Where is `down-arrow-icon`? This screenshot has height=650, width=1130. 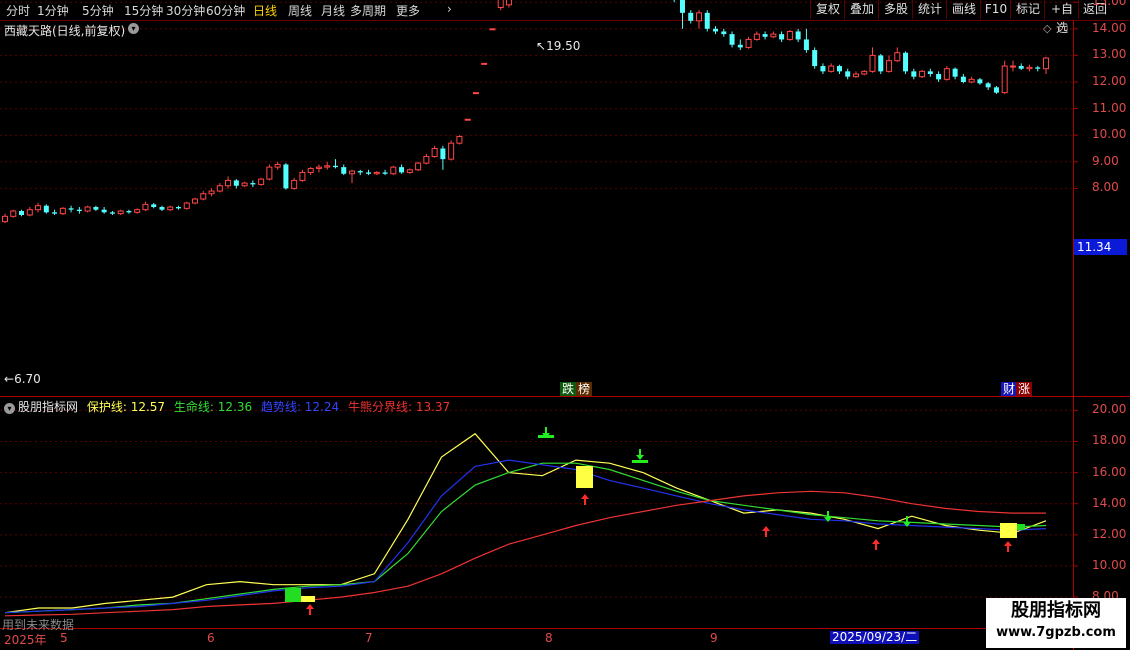 down-arrow-icon is located at coordinates (640, 454).